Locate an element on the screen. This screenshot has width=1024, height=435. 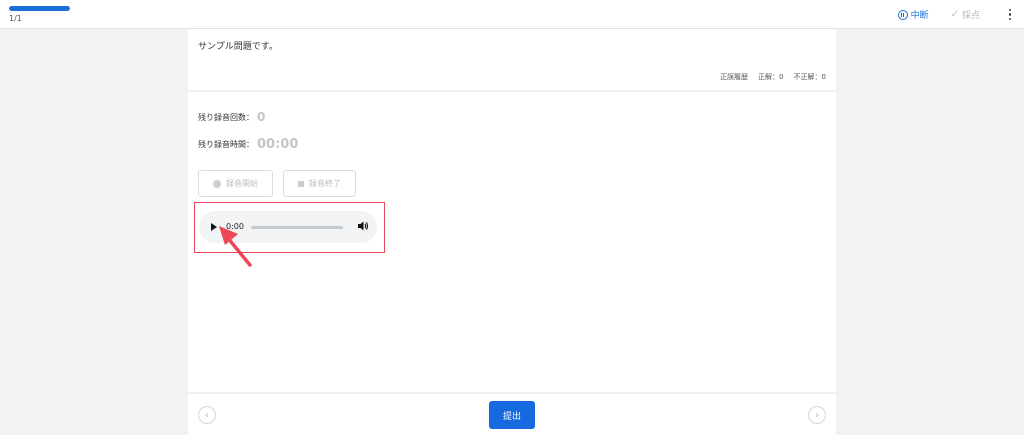
question-text: サンプル問題です。 is located at coordinates (238, 47).